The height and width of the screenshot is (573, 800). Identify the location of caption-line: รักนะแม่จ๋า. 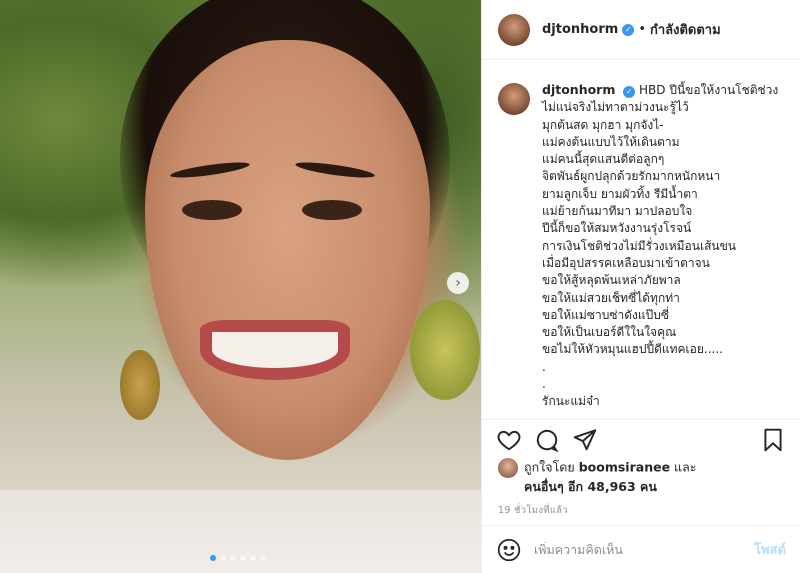
(571, 401).